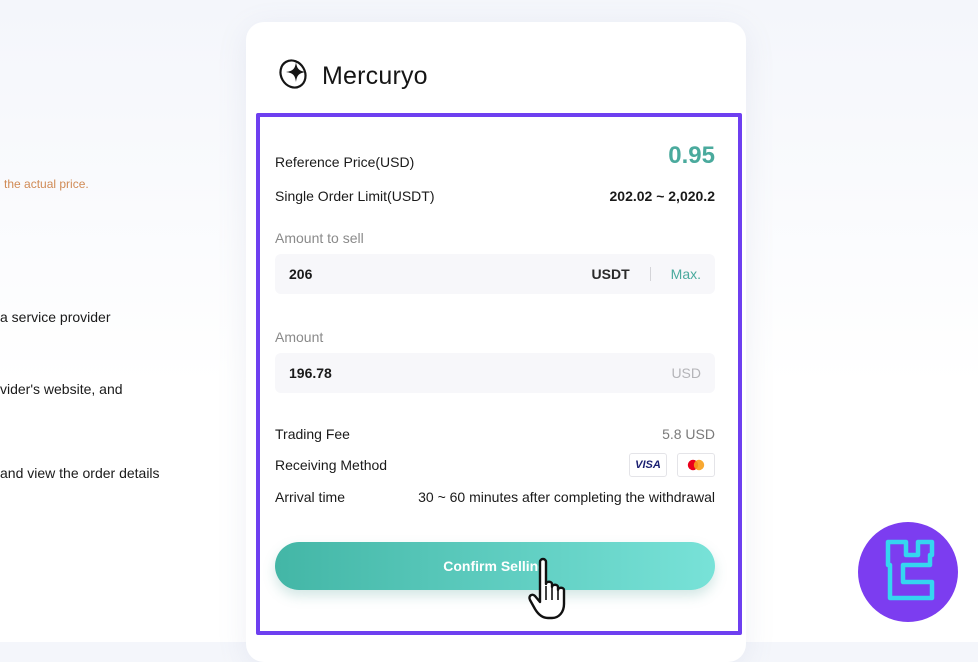 The width and height of the screenshot is (978, 662). What do you see at coordinates (696, 465) in the screenshot?
I see `mastercard-icon` at bounding box center [696, 465].